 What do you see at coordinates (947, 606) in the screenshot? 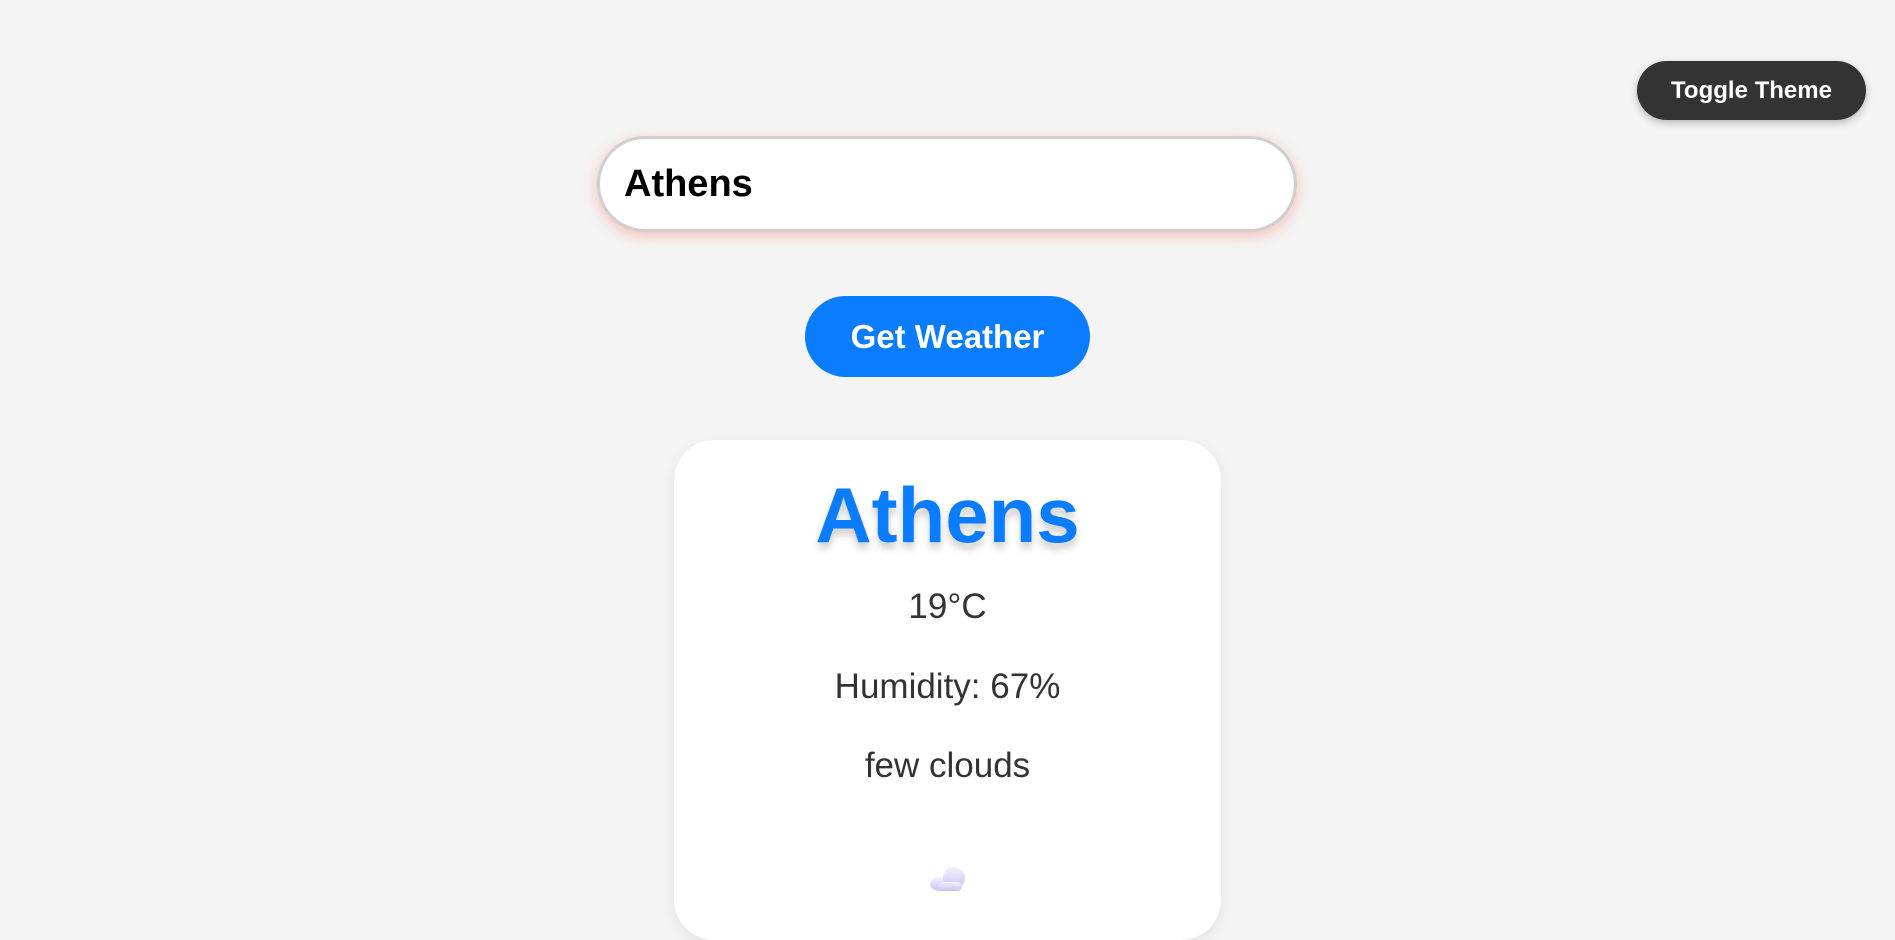
I see `temperature: 19°C` at bounding box center [947, 606].